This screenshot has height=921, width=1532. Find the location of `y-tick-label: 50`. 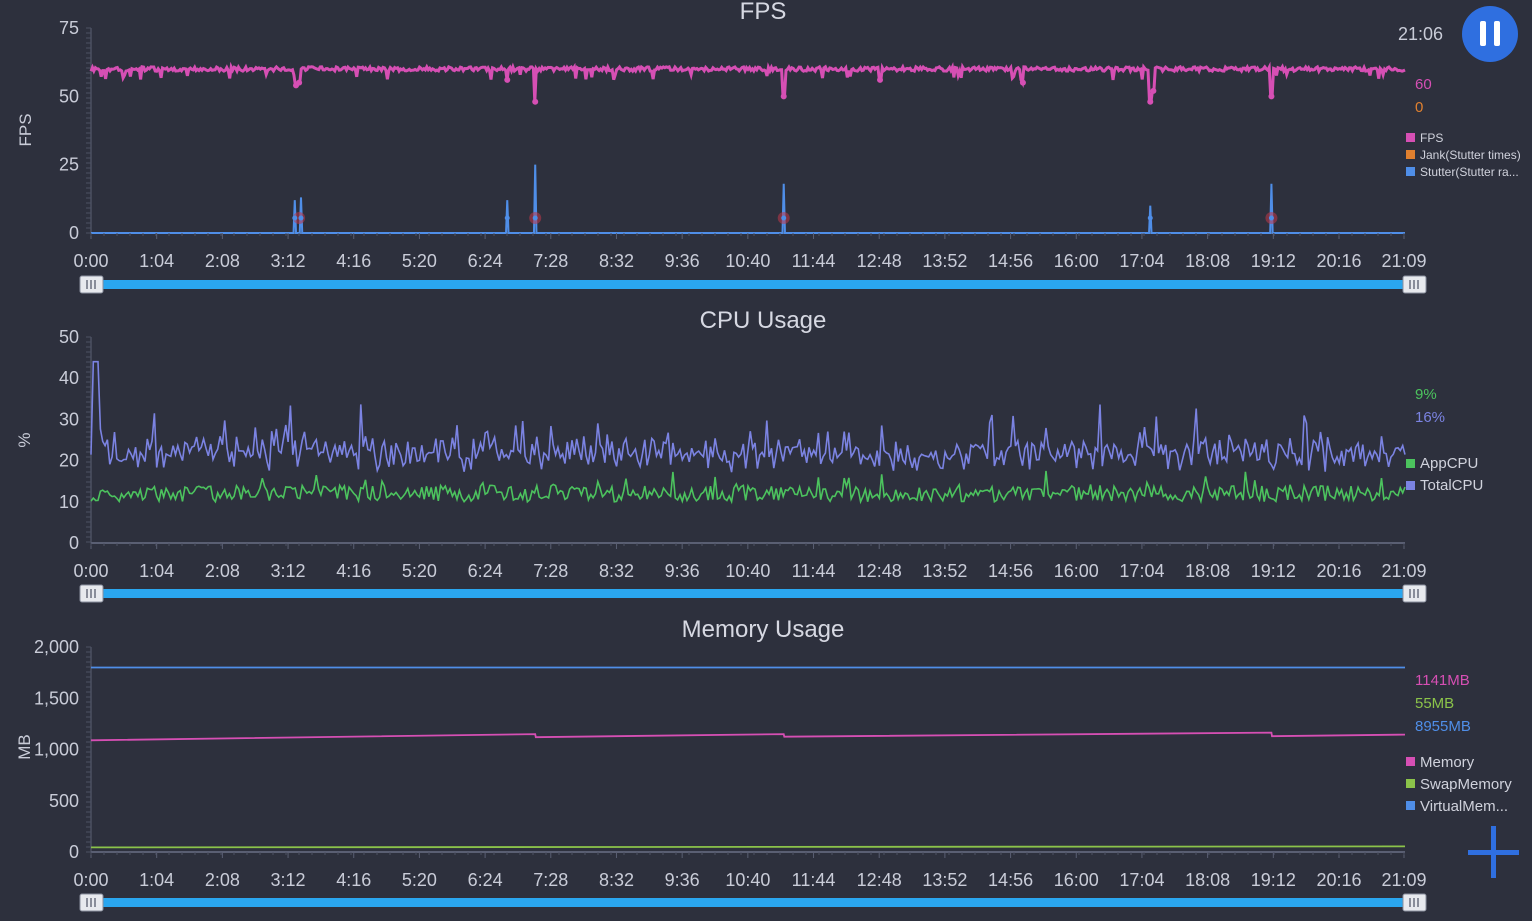

y-tick-label: 50 is located at coordinates (69, 337).